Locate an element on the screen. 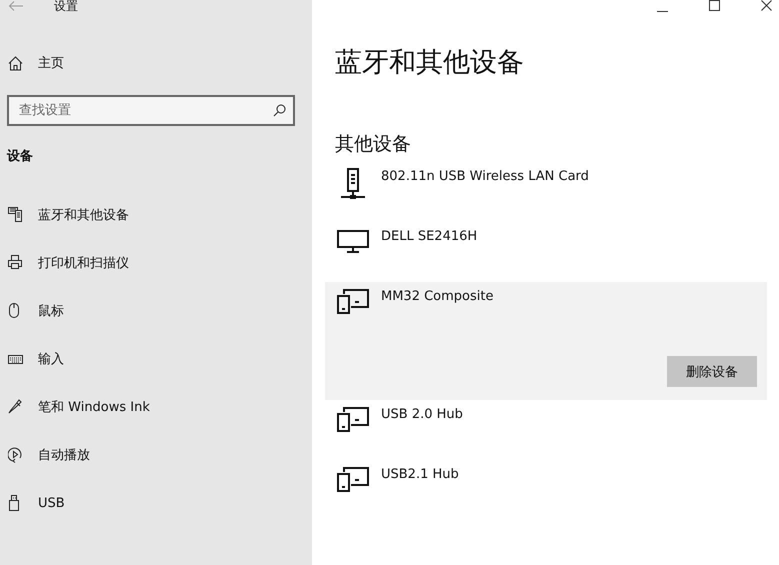  nav-item: 自动播放 is located at coordinates (156, 455).